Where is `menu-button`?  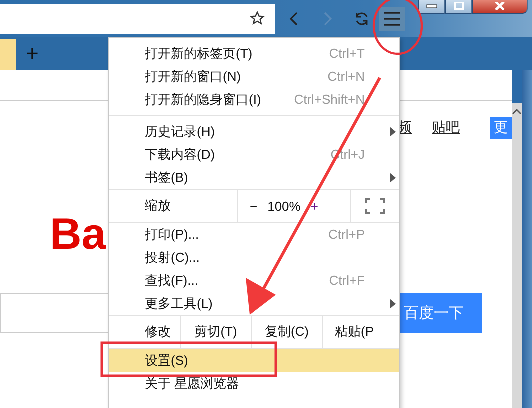 menu-button is located at coordinates (392, 18).